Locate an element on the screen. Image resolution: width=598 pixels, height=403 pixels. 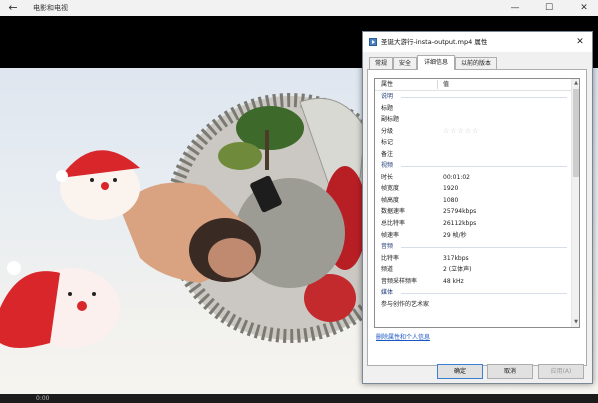
property-row: 分级 ☆☆☆☆☆ is located at coordinates (473, 132).